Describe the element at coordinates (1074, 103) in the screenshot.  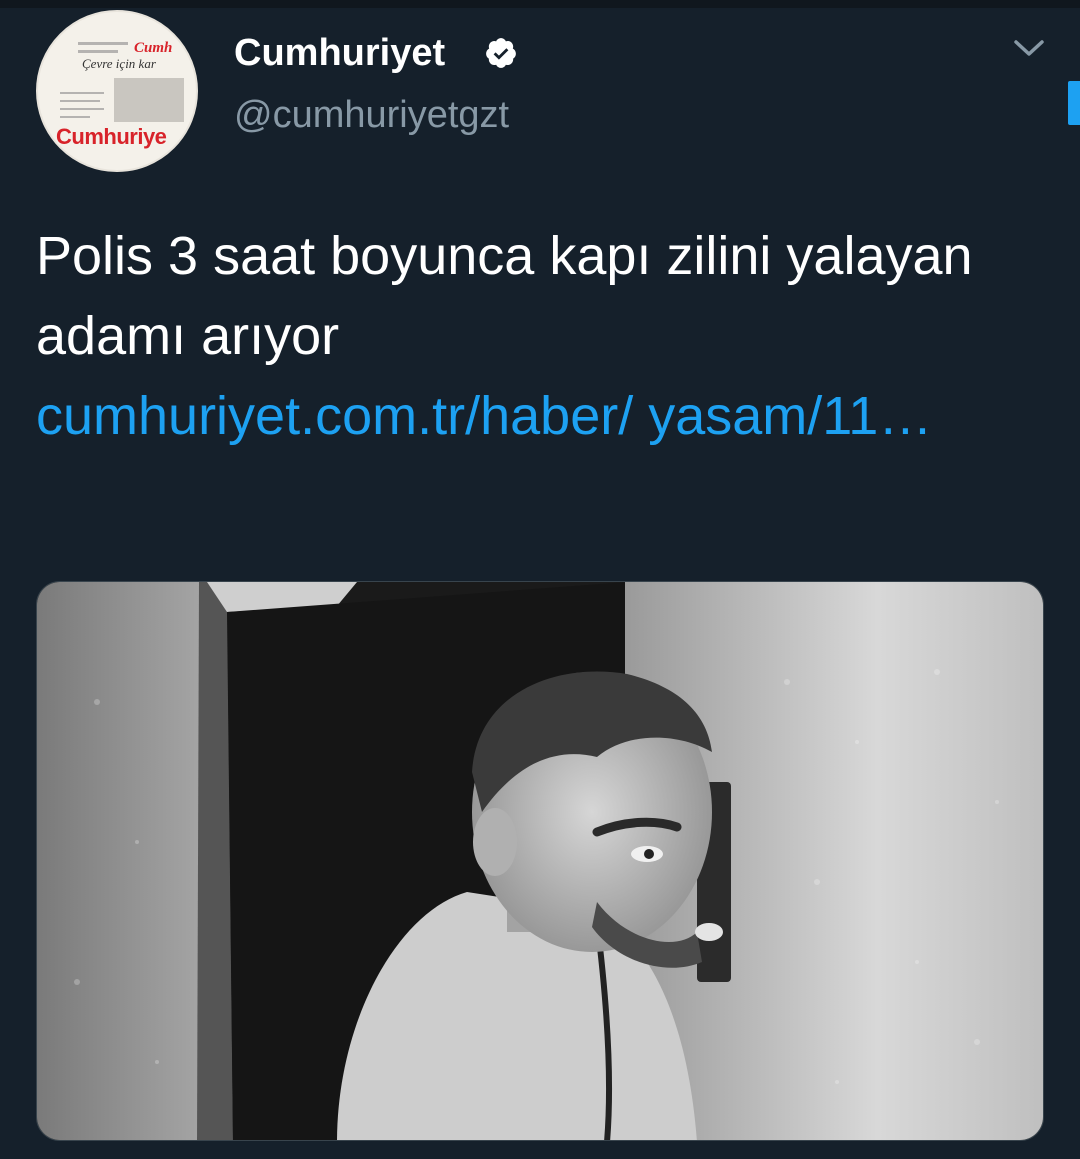
I see `scroll-indicator` at that location.